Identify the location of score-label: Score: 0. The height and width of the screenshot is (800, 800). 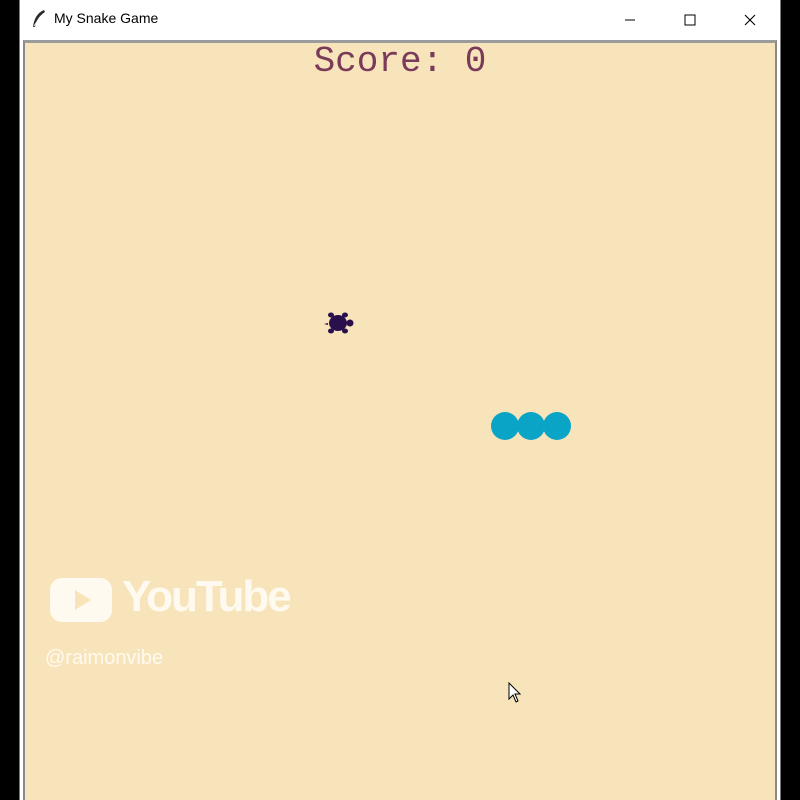
(400, 61).